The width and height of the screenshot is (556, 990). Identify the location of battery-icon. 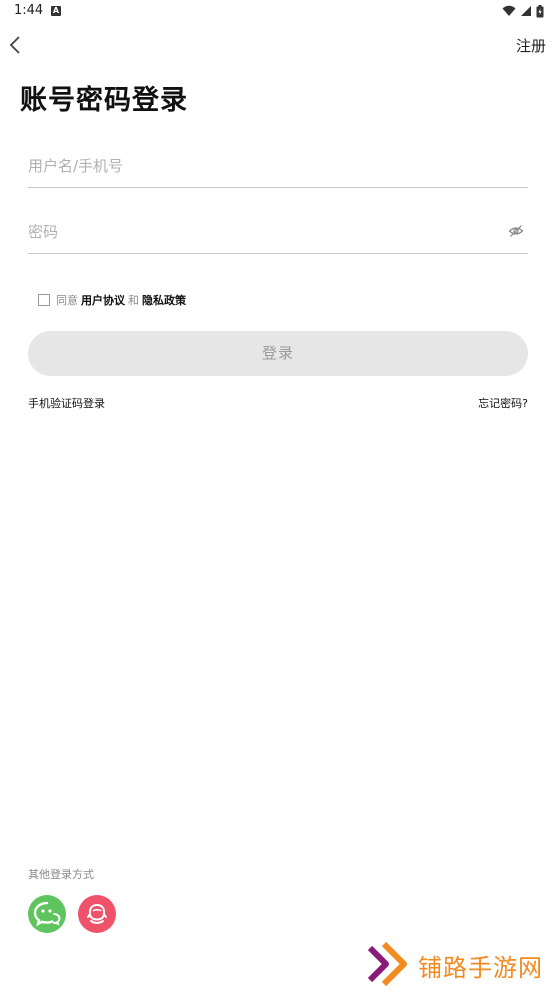
(540, 10).